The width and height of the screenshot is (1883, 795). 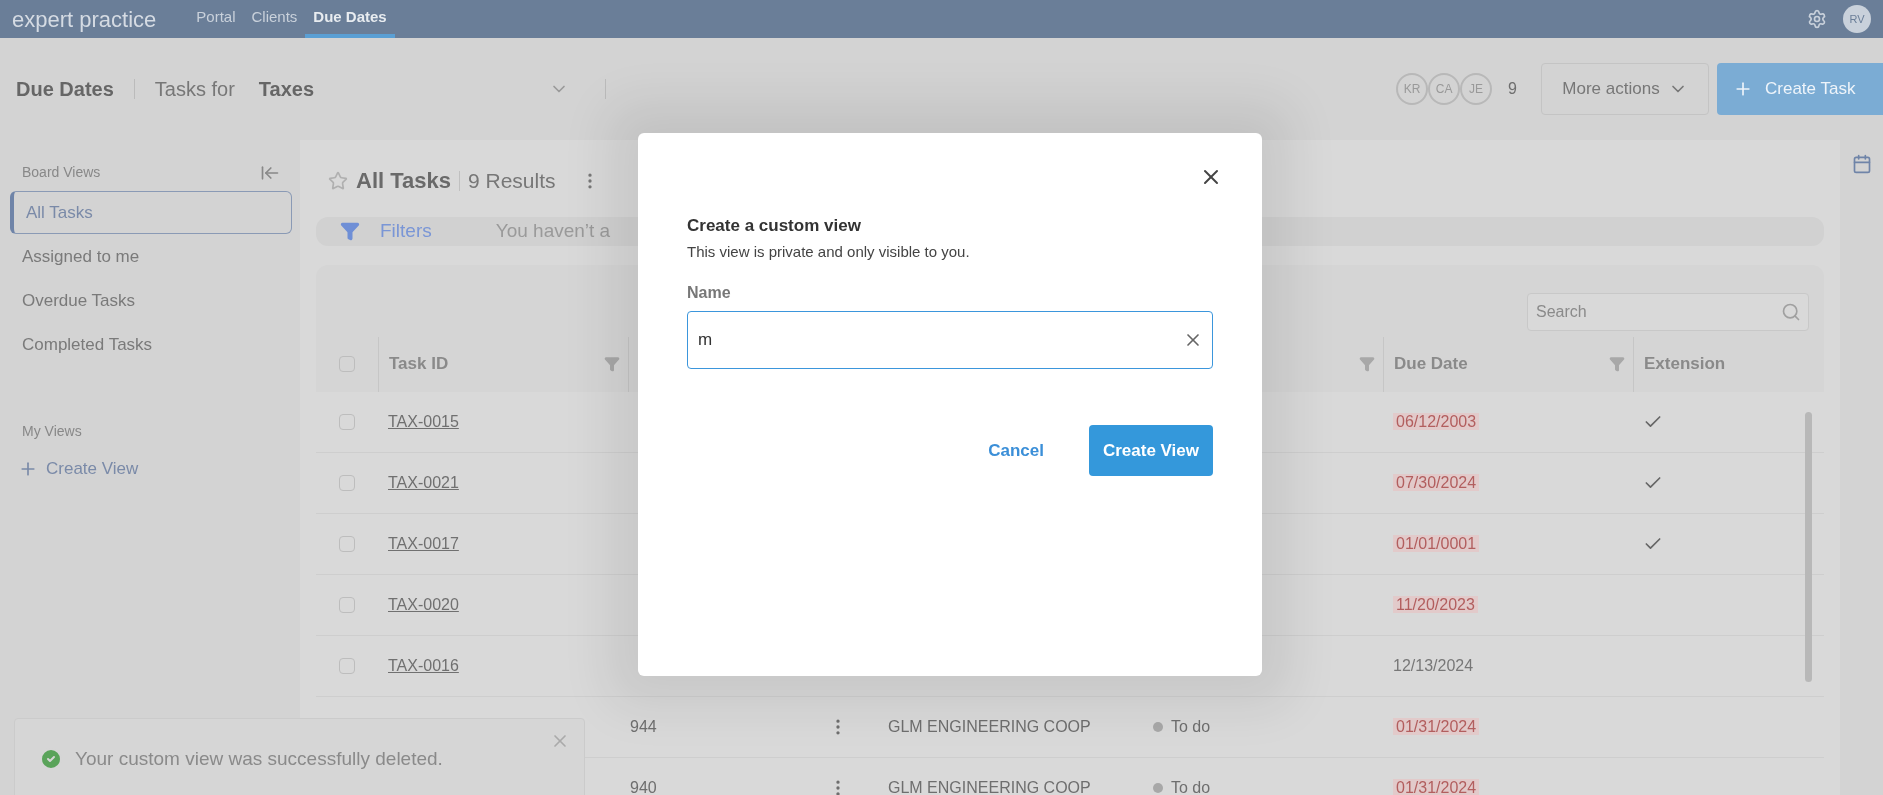 I want to click on filters-label: Filters, so click(x=406, y=231).